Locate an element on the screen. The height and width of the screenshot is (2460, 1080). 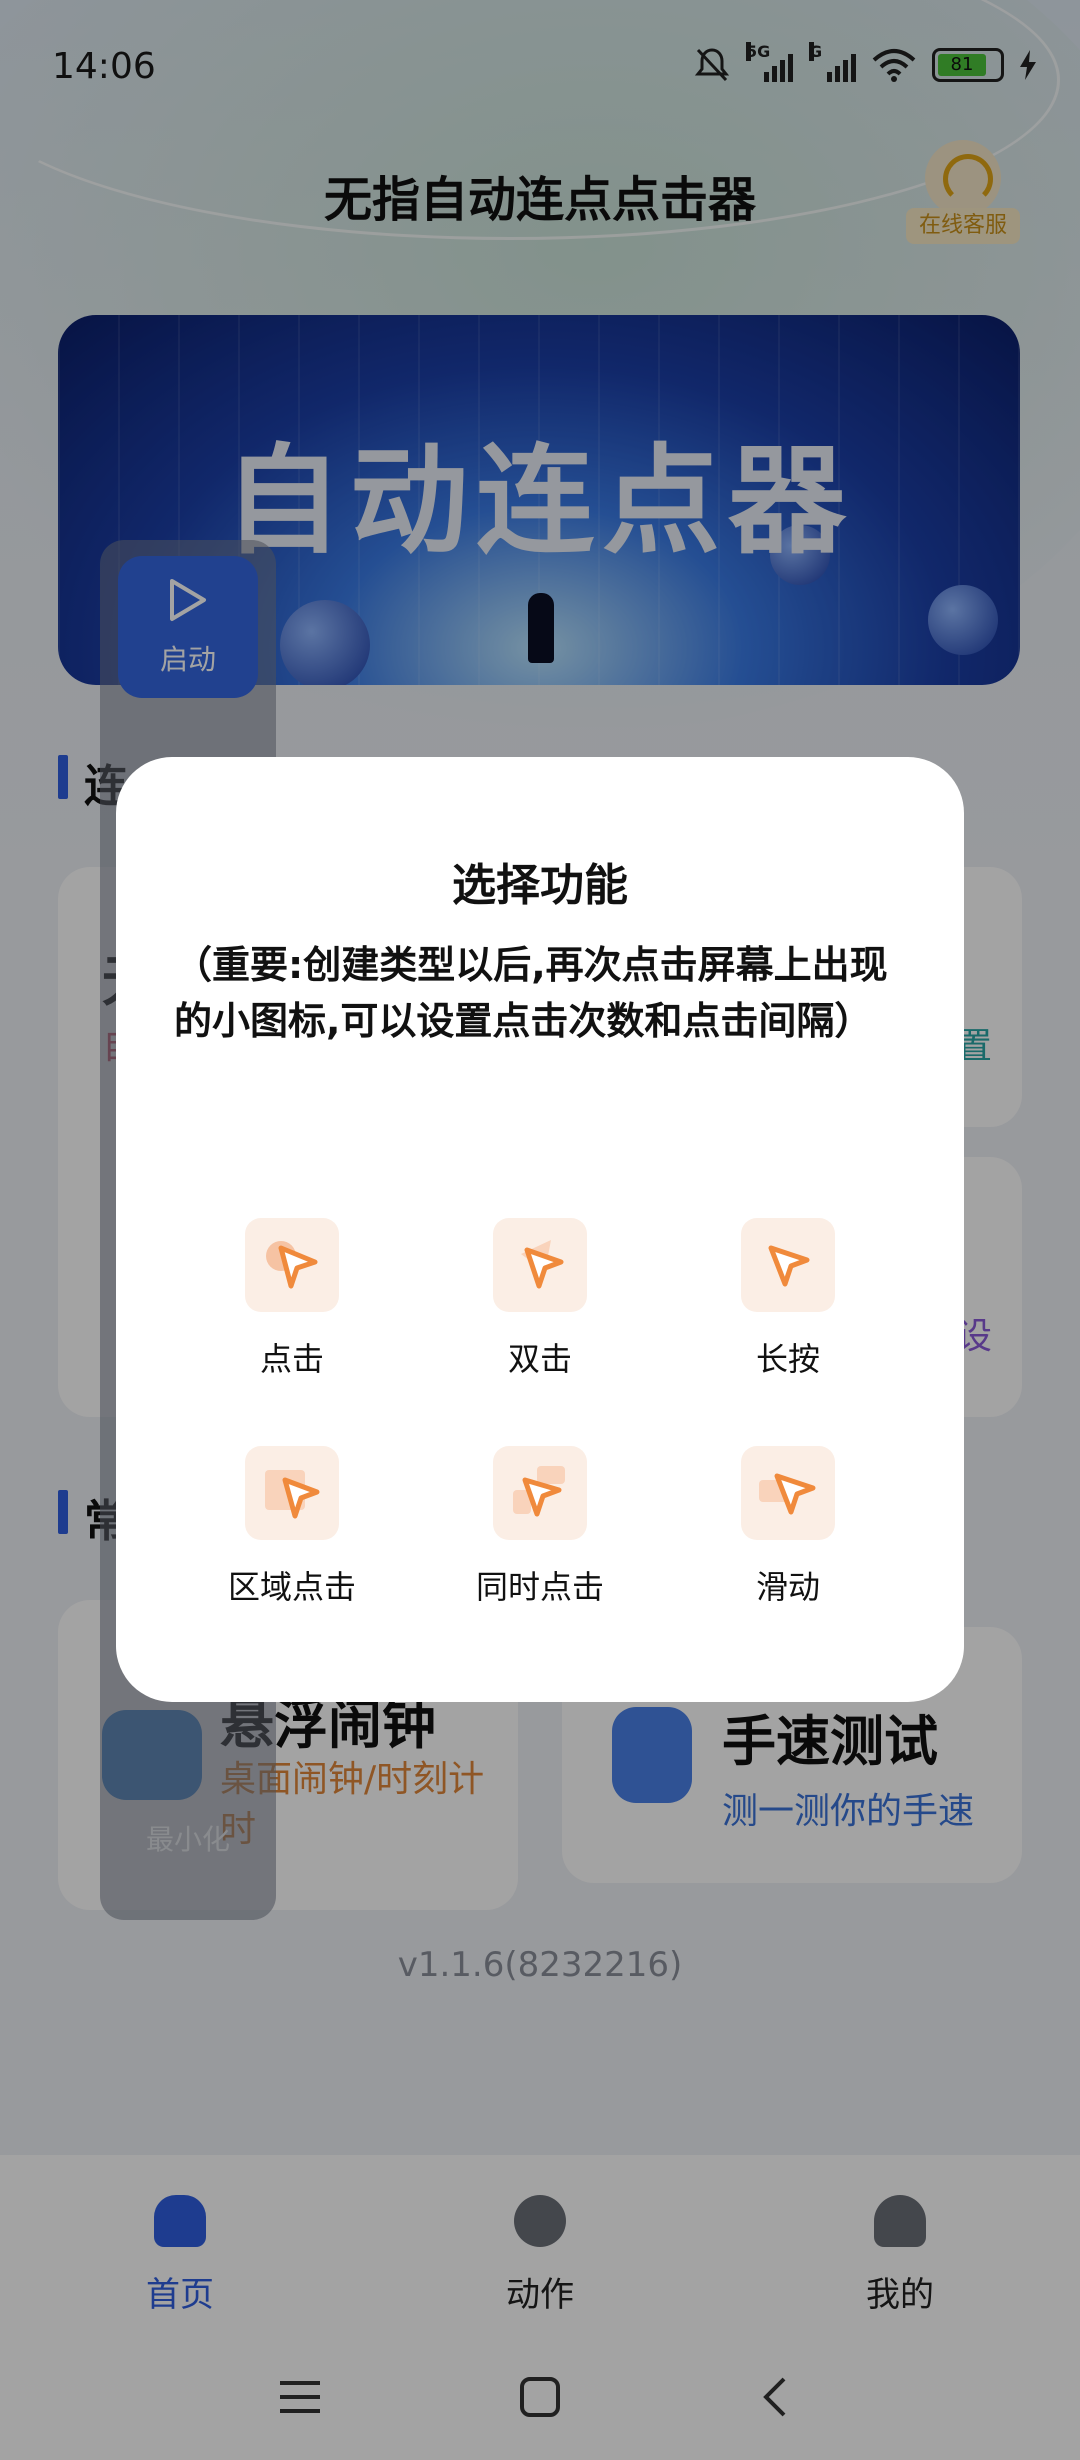
option-long-press: 长按 is located at coordinates (788, 1299).